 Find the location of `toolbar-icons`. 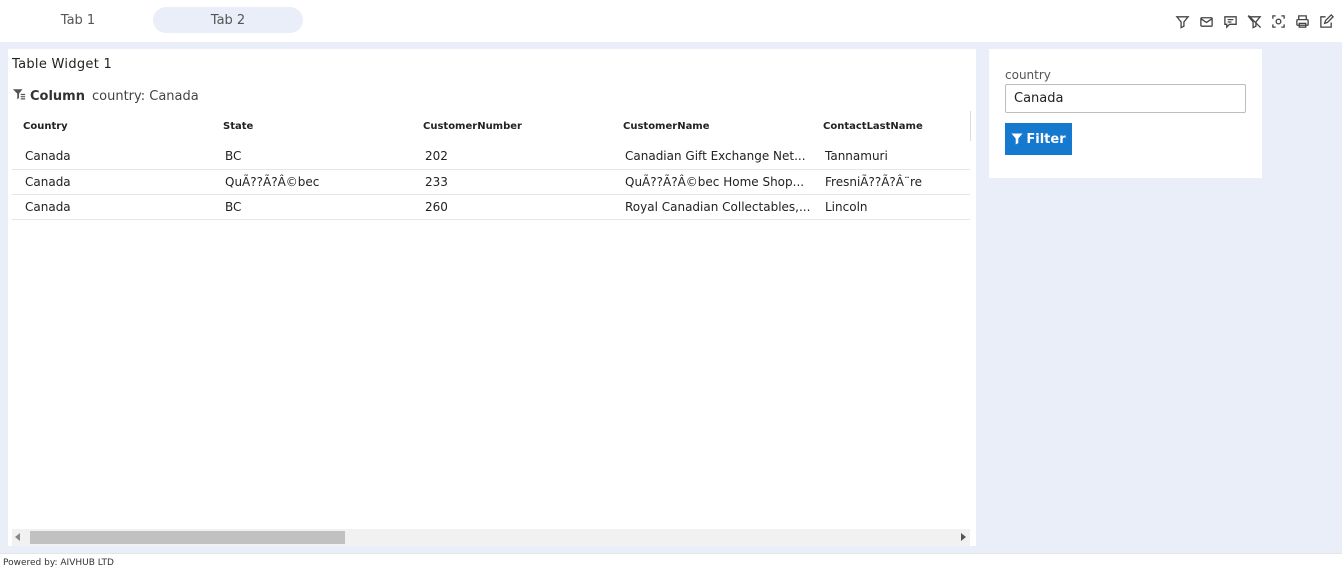

toolbar-icons is located at coordinates (1254, 21).